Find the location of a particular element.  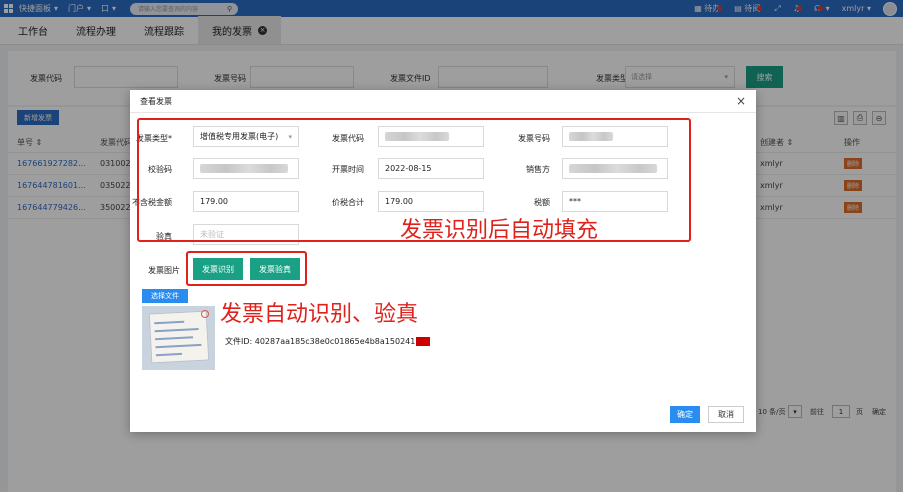

cancel-button: 取消 is located at coordinates (726, 414).